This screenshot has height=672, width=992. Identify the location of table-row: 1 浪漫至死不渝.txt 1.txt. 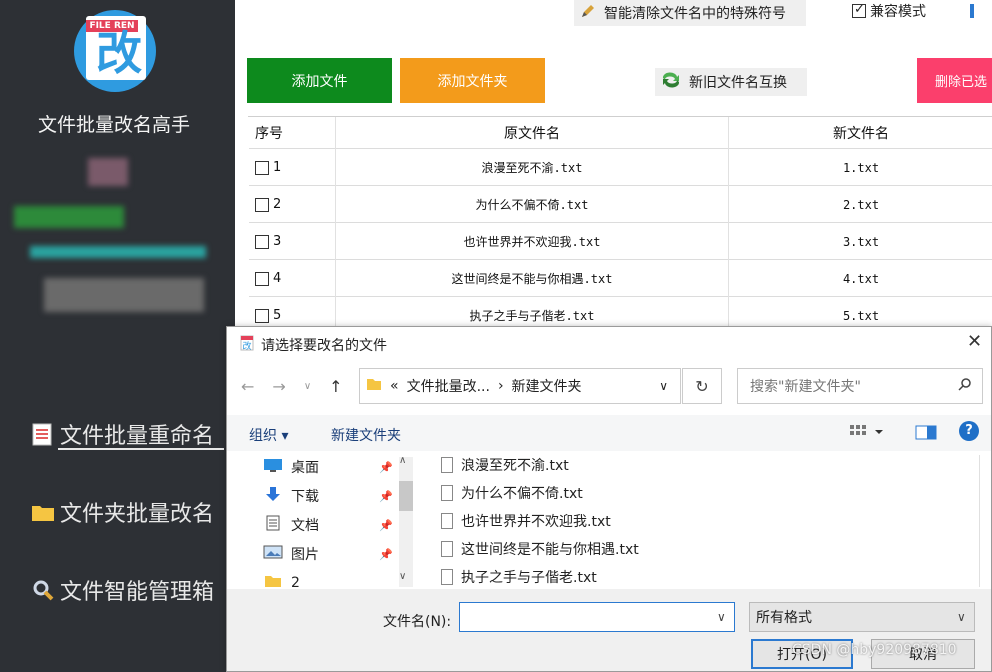
(620, 167).